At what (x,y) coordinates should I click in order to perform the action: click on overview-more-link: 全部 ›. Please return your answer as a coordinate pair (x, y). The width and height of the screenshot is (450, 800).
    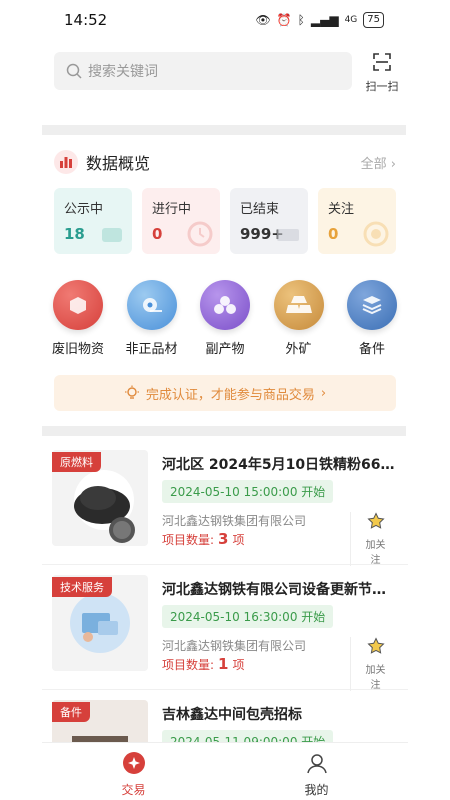
    Looking at the image, I should click on (378, 162).